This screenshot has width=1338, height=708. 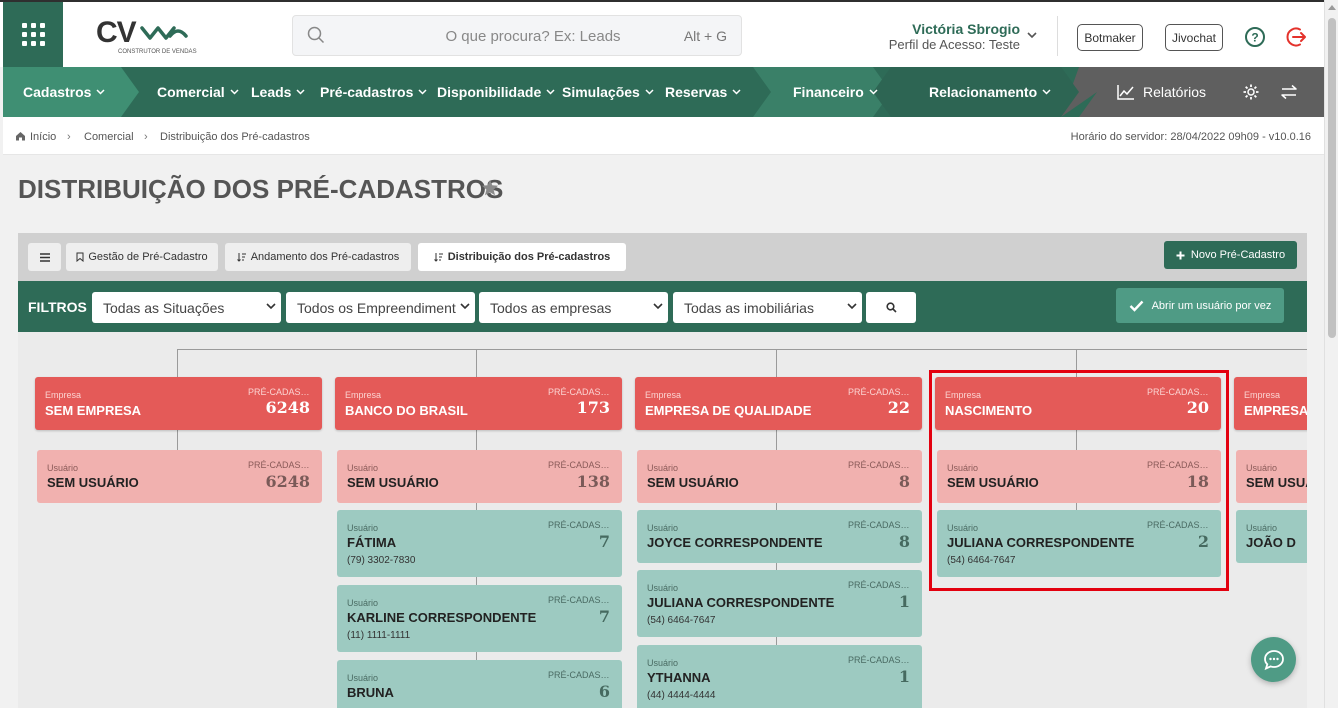 What do you see at coordinates (1136, 306) in the screenshot?
I see `check-icon` at bounding box center [1136, 306].